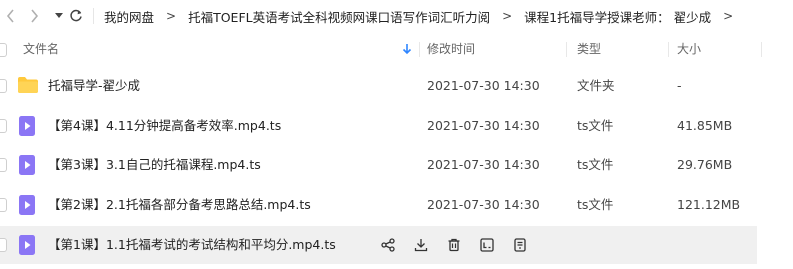 This screenshot has width=793, height=269. I want to click on table-row: 托福导学-翟少成 2021-07-30 14:30 文件夹 -, so click(396, 86).